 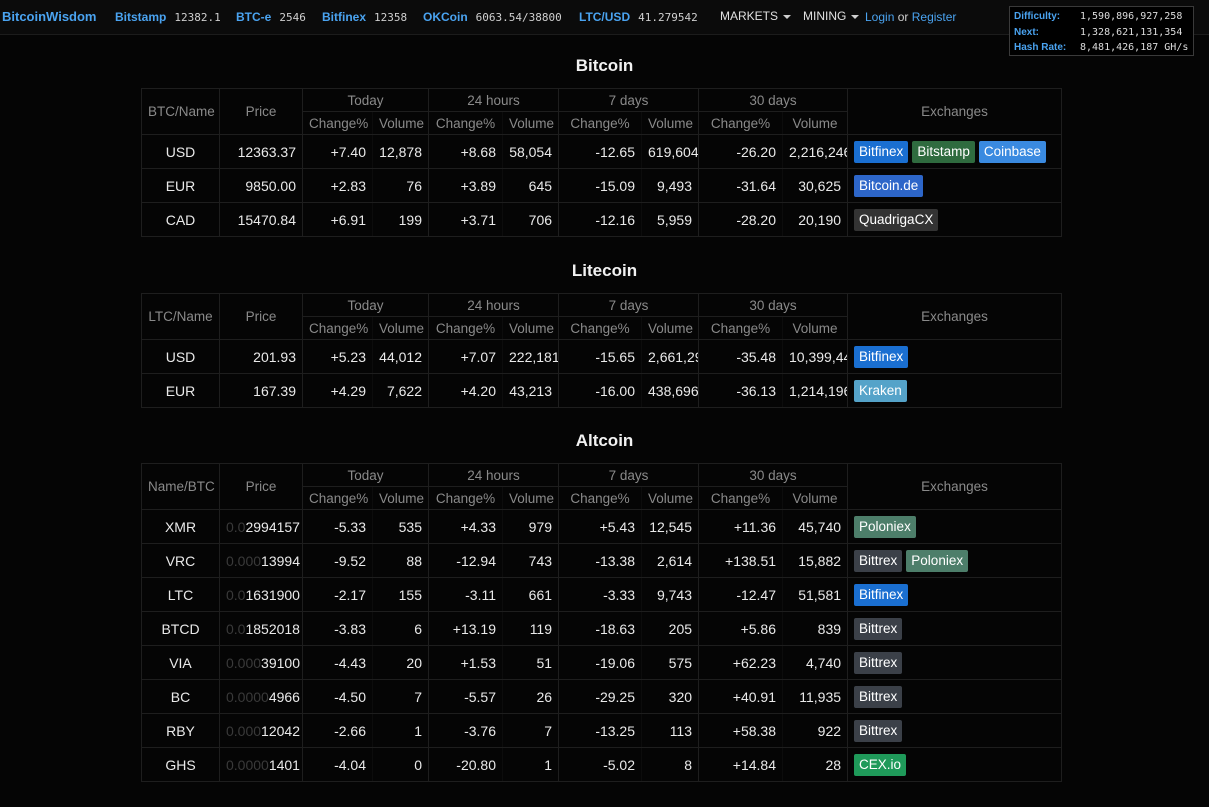 I want to click on ticker-bitfinex: Bitfinex 12358, so click(x=364, y=17).